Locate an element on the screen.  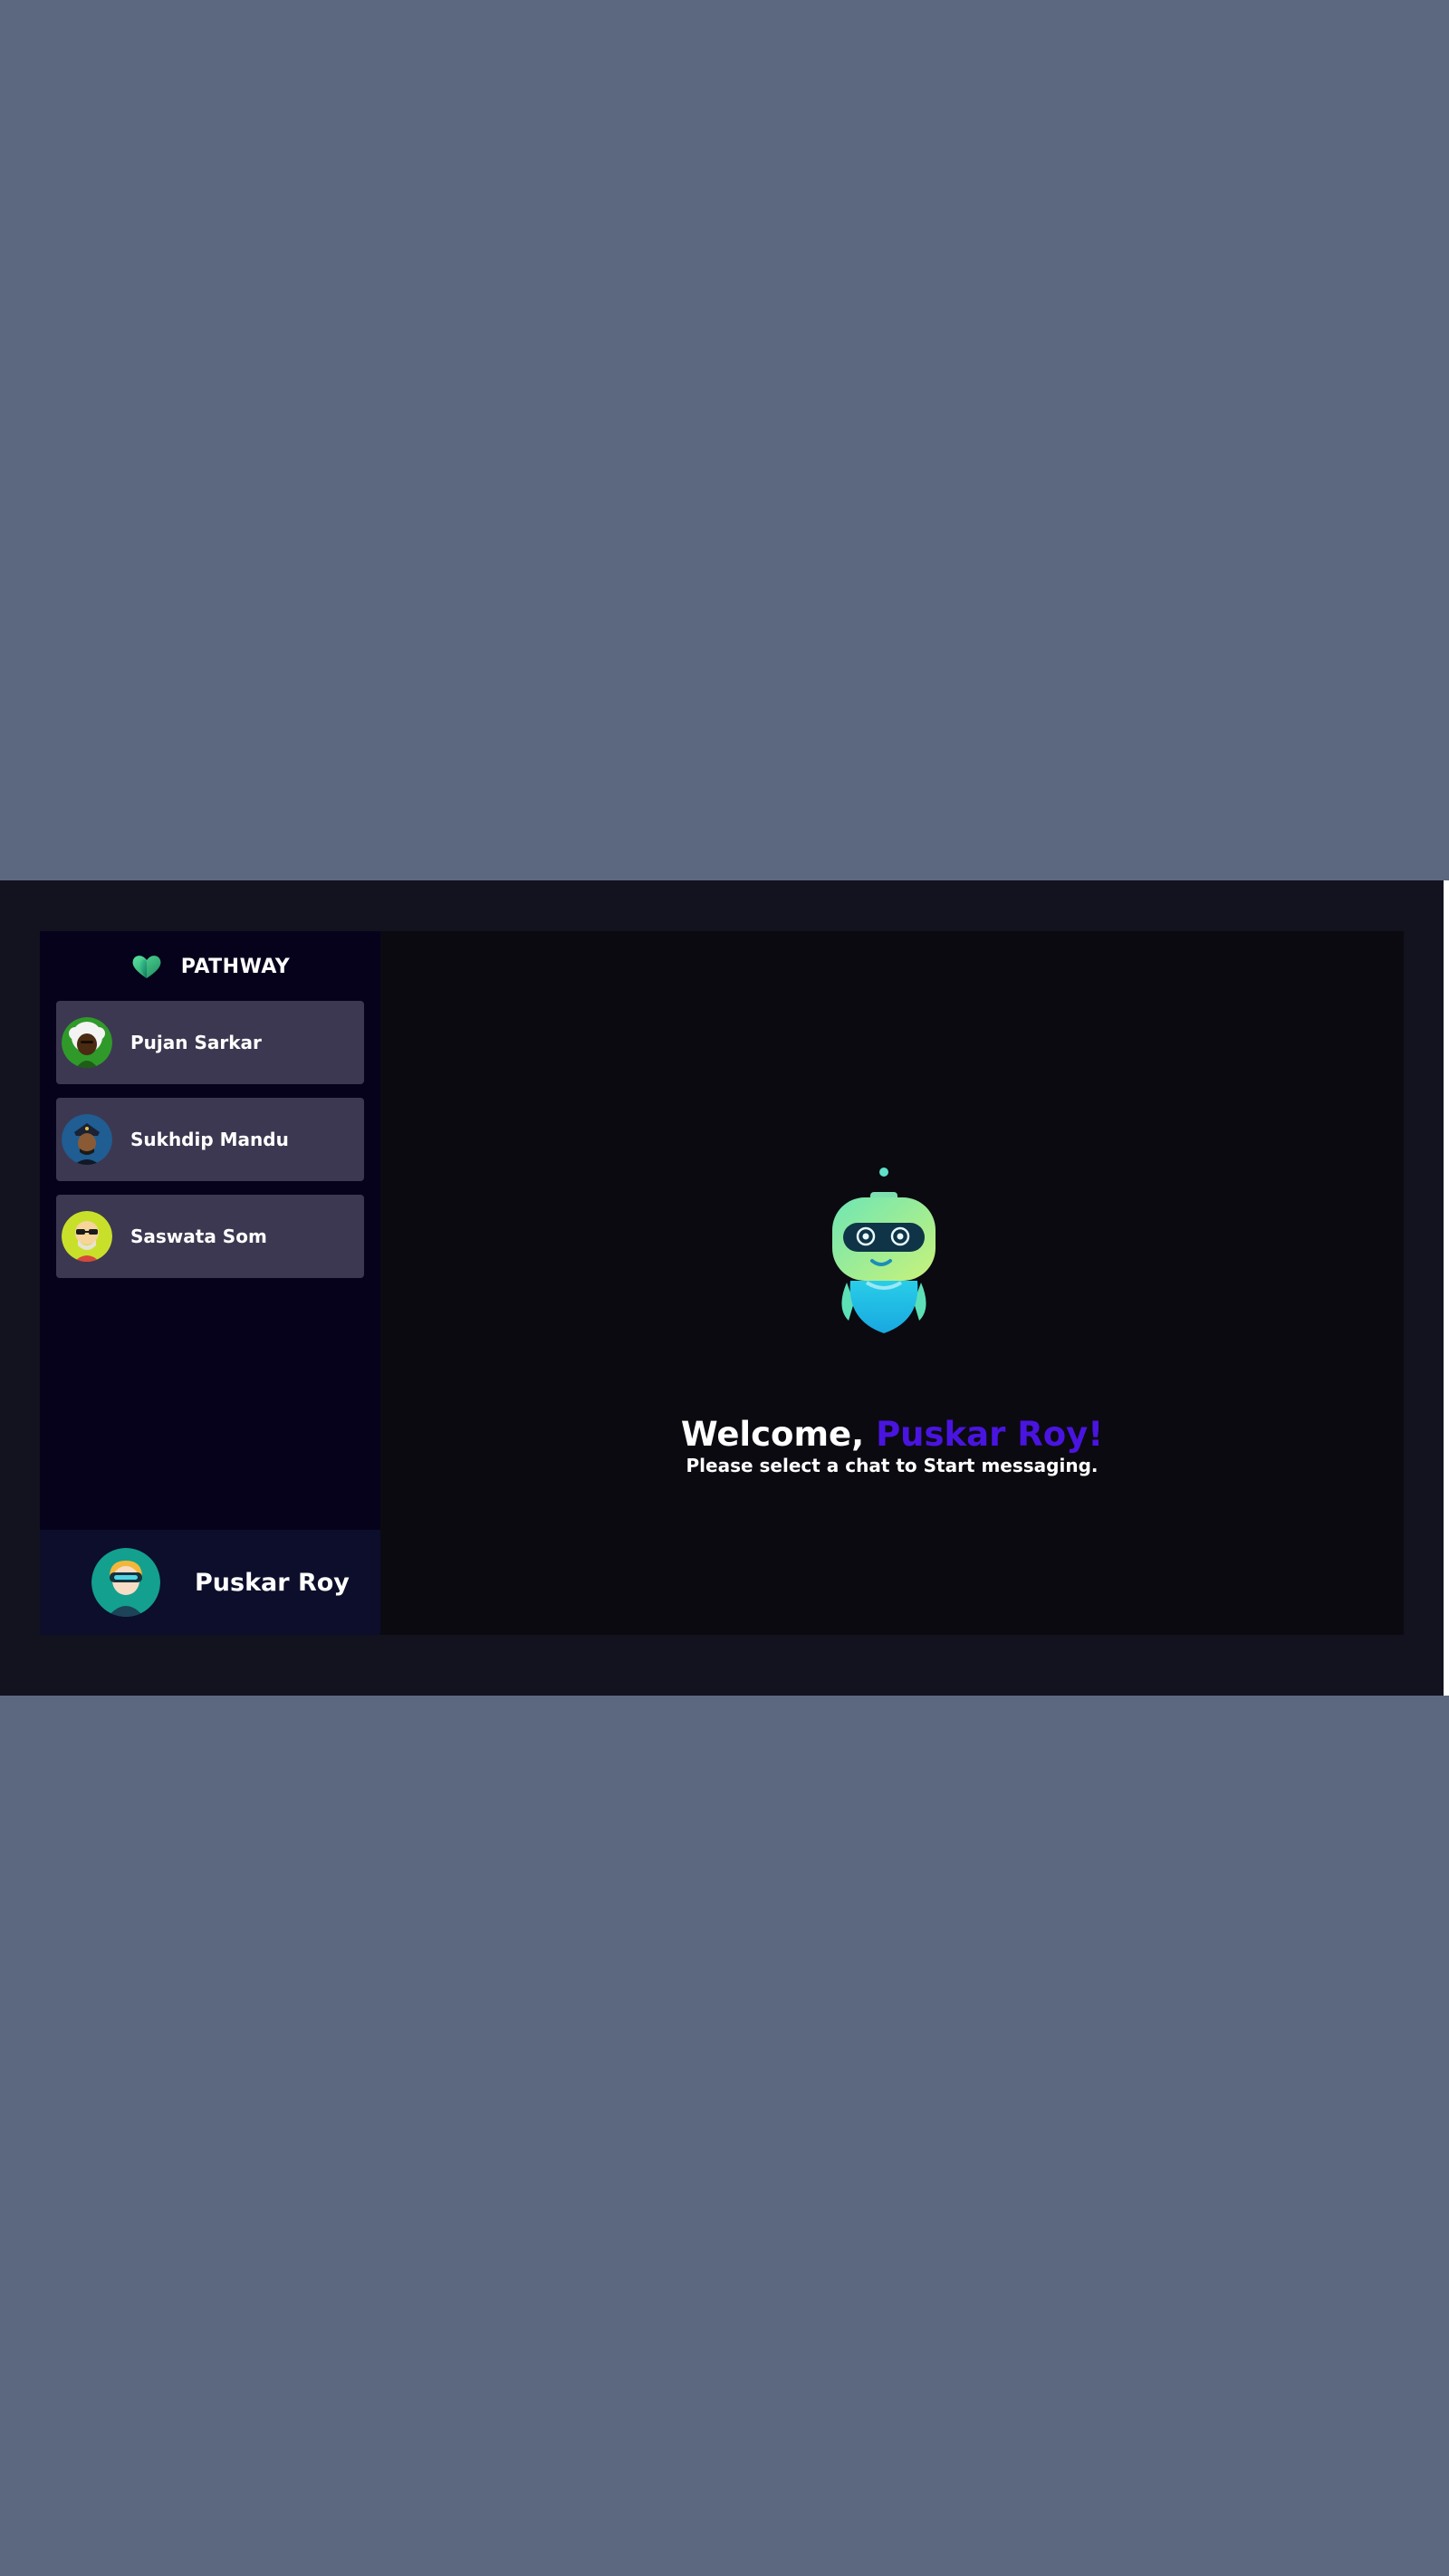
robot-mascot-icon is located at coordinates (884, 1250).